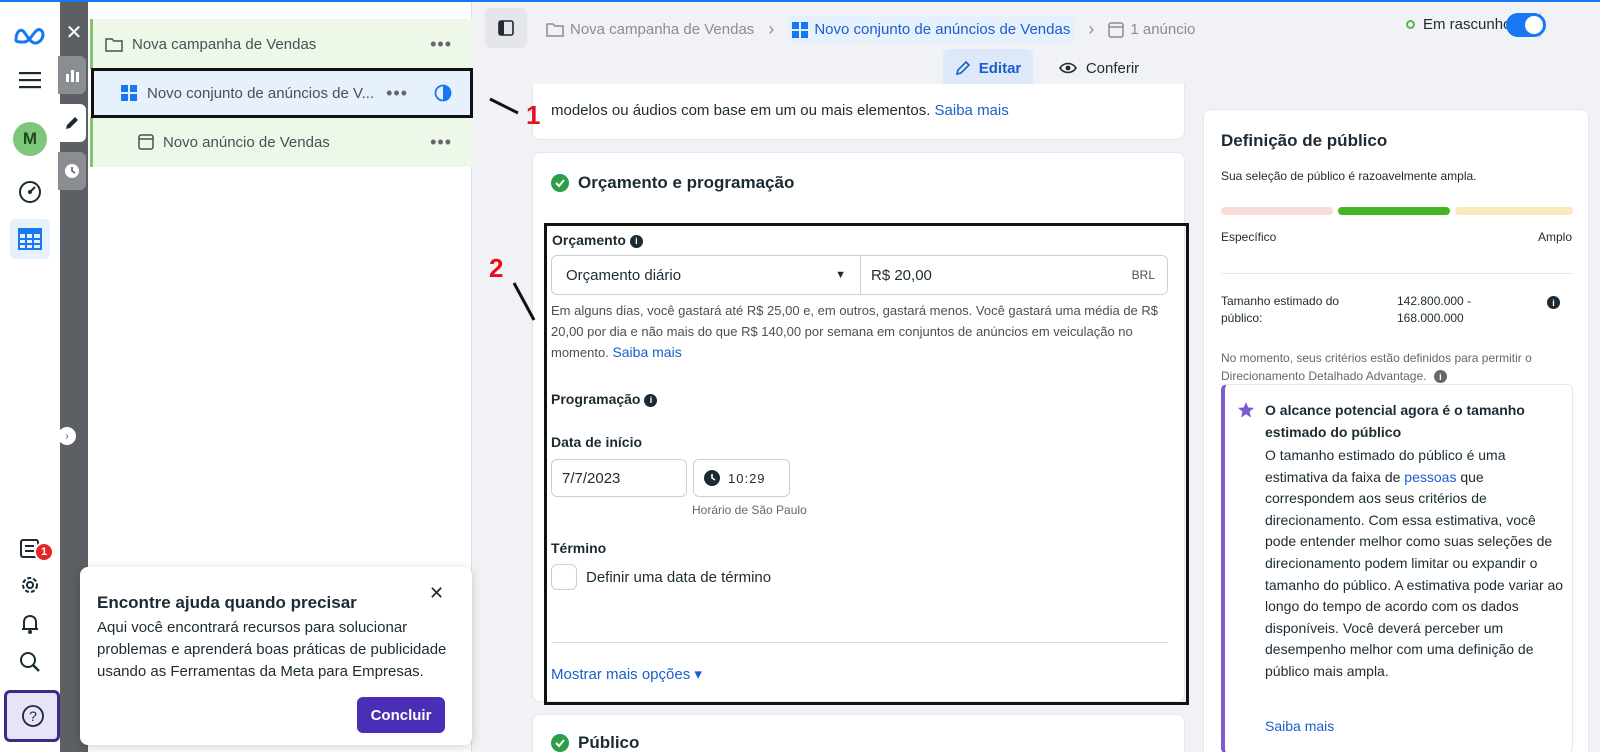 This screenshot has height=752, width=1600. What do you see at coordinates (626, 674) in the screenshot?
I see `show-more-options-link: Mostrar mais opções ▾` at bounding box center [626, 674].